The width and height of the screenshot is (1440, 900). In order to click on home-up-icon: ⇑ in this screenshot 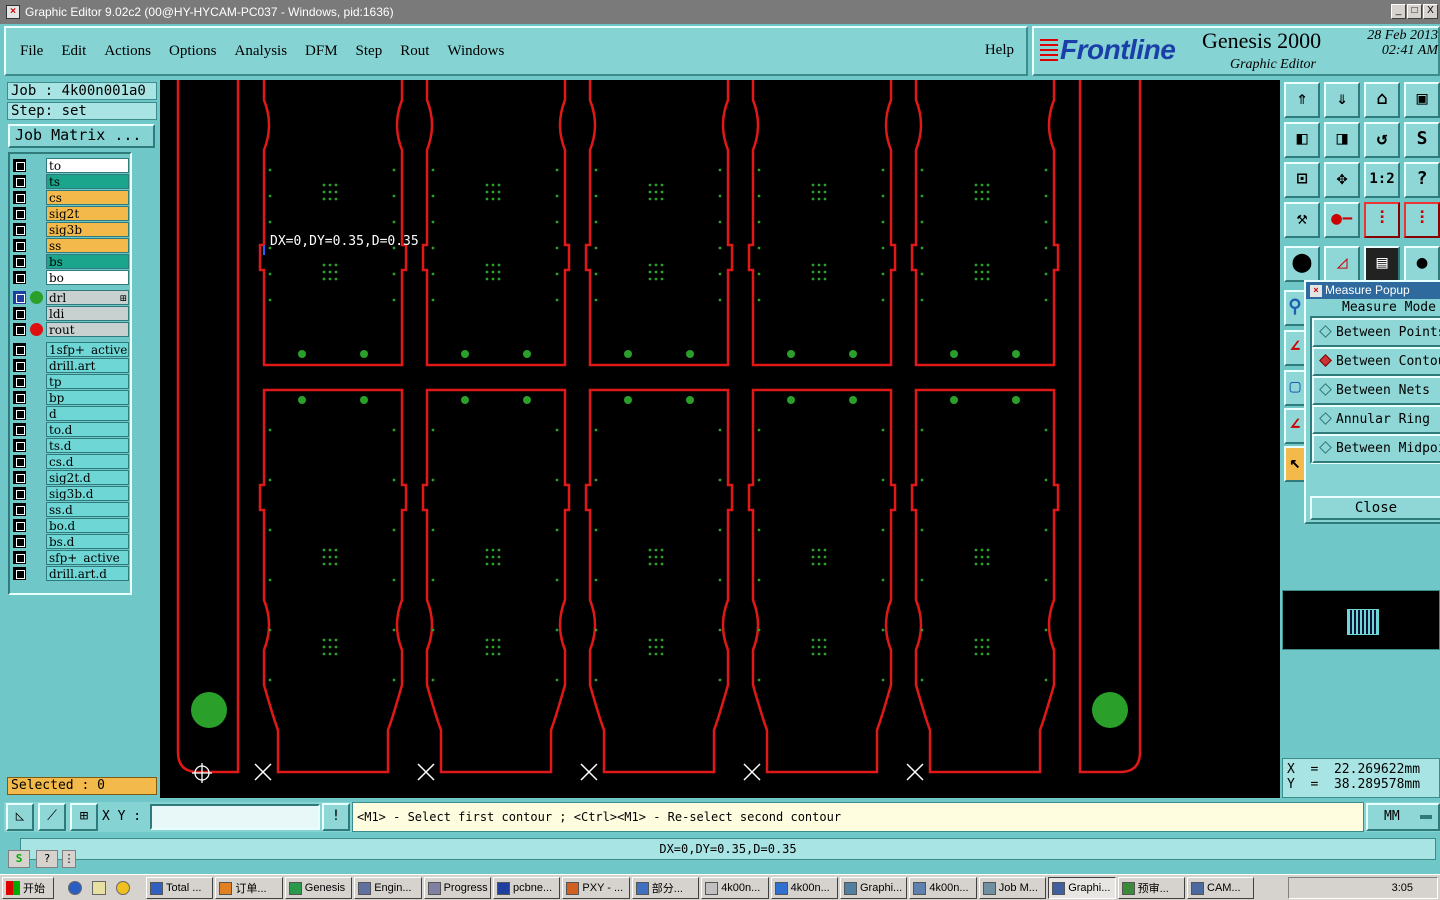, I will do `click(1302, 100)`.